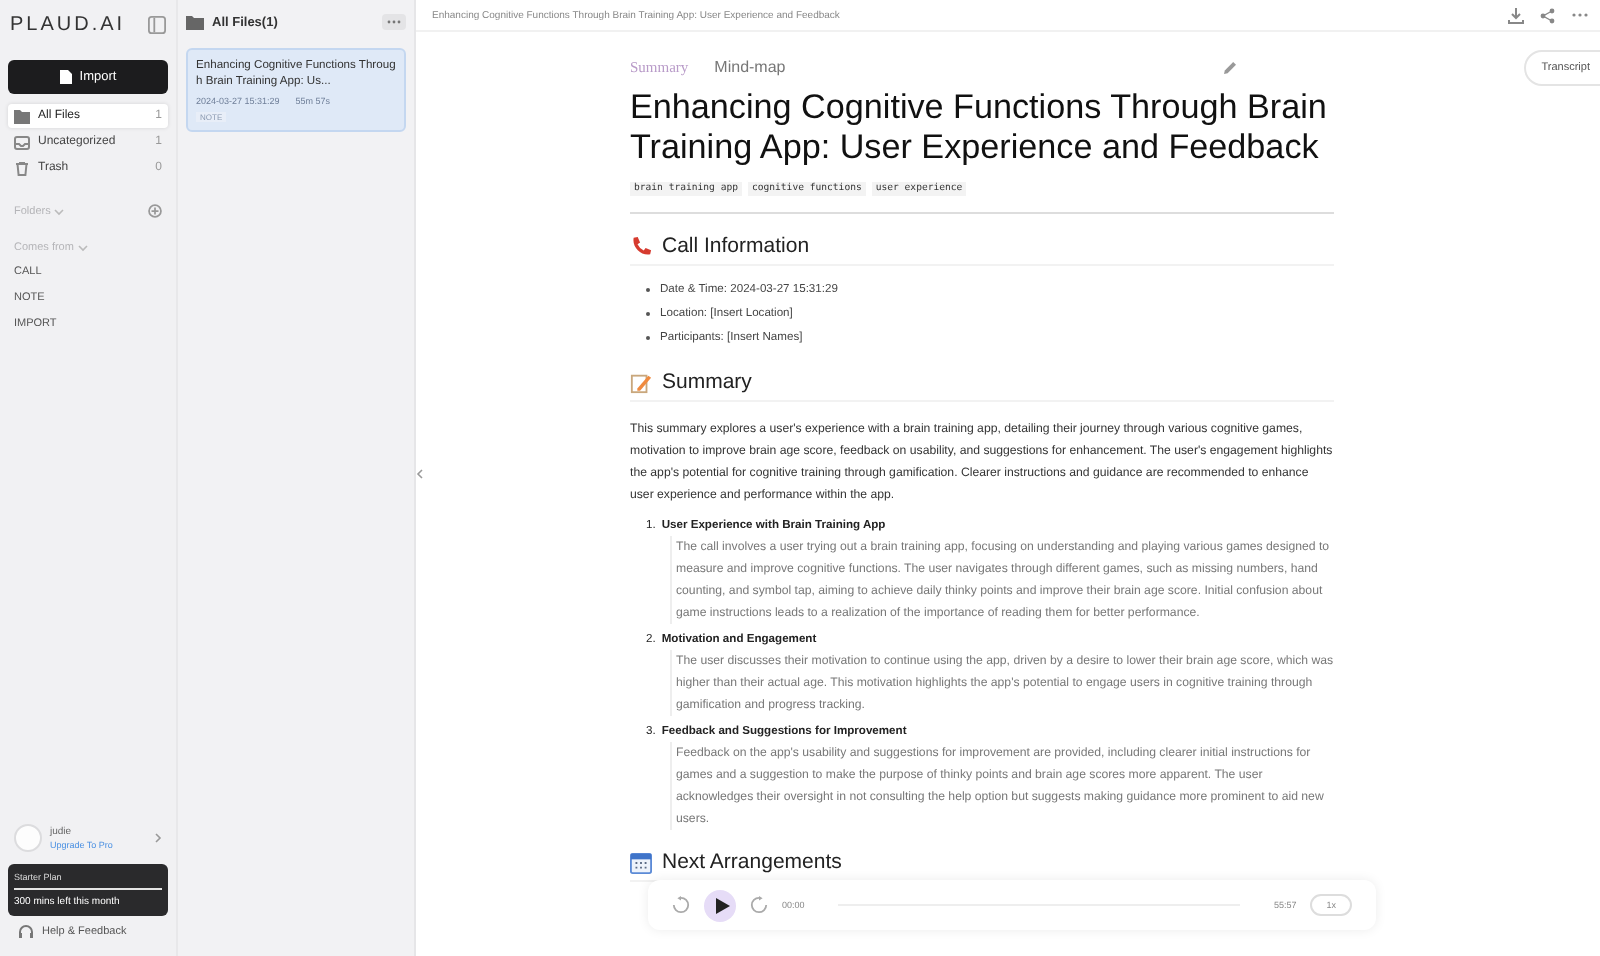  Describe the element at coordinates (28, 837) in the screenshot. I see `avatar` at that location.